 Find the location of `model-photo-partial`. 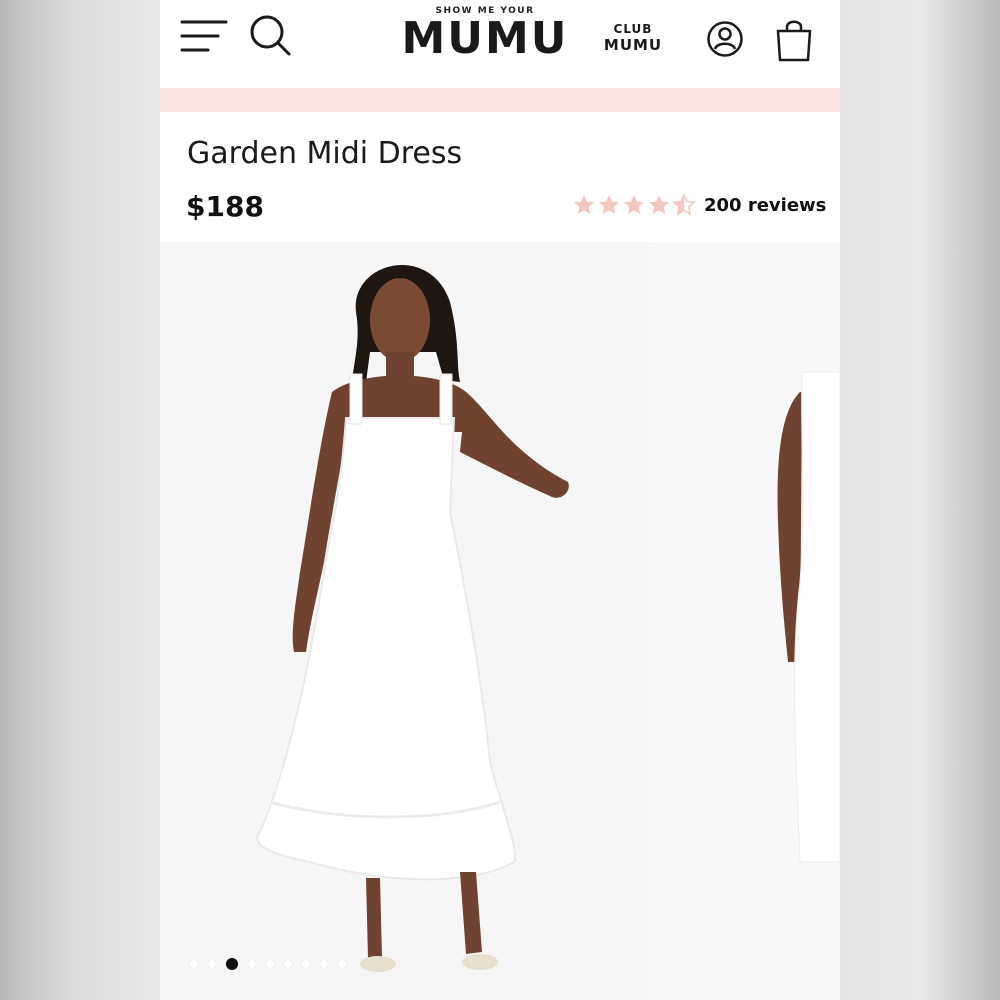

model-photo-partial is located at coordinates (745, 621).